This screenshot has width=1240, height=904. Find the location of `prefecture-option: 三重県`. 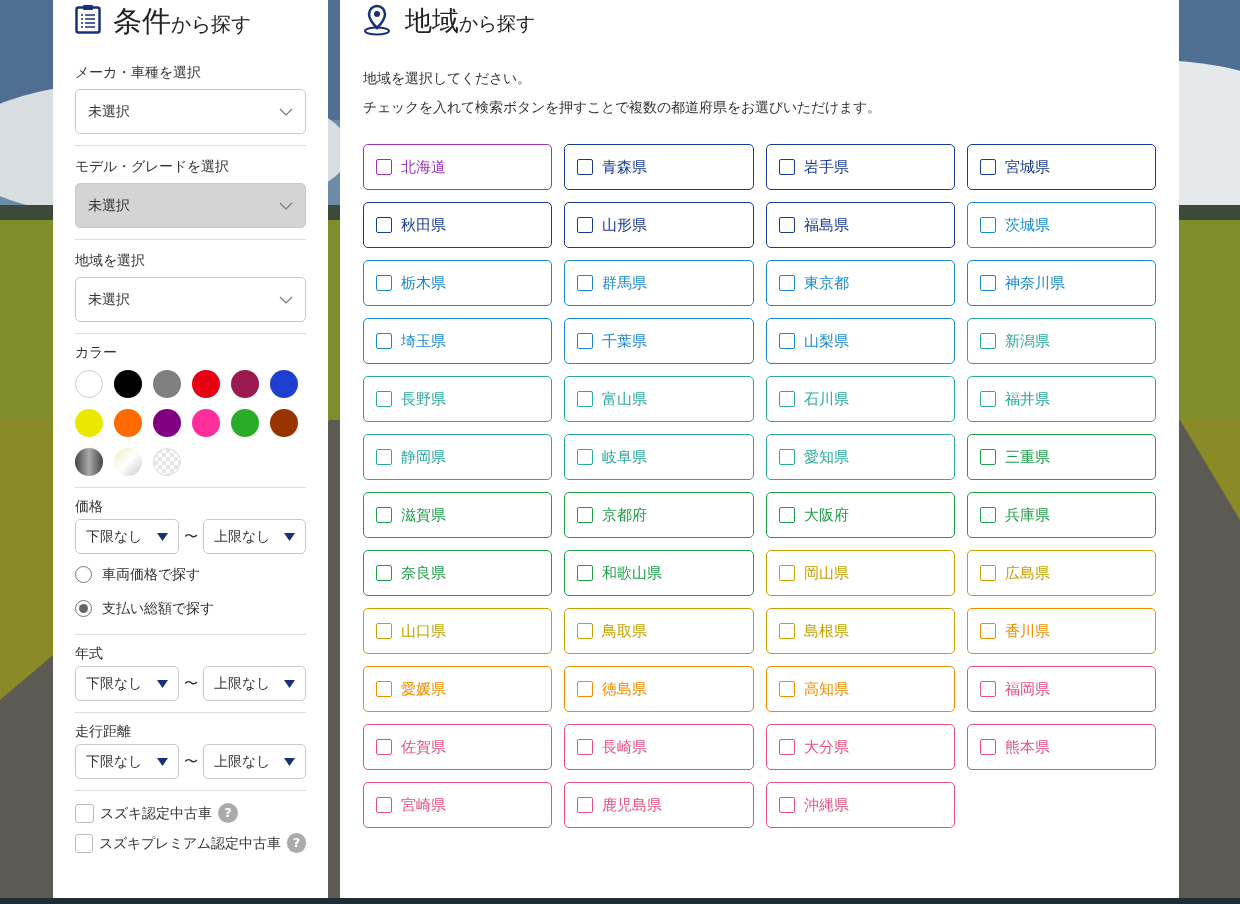

prefecture-option: 三重県 is located at coordinates (1061, 457).